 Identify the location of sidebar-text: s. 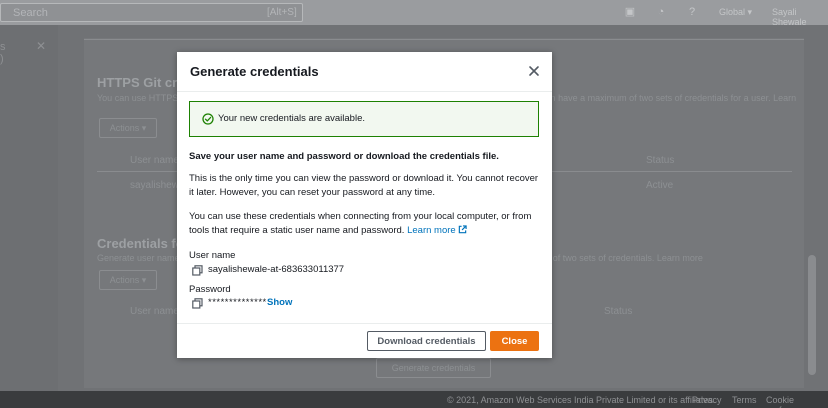
(3, 47).